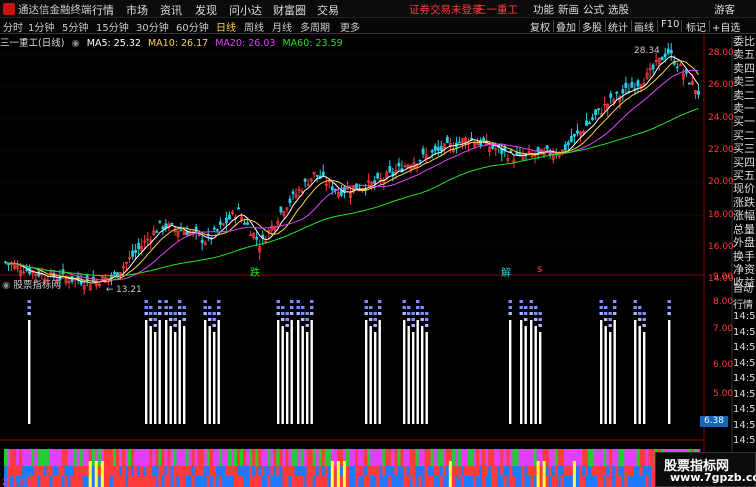 The height and width of the screenshot is (487, 756). What do you see at coordinates (744, 162) in the screenshot?
I see `quote-field-label: 买四` at bounding box center [744, 162].